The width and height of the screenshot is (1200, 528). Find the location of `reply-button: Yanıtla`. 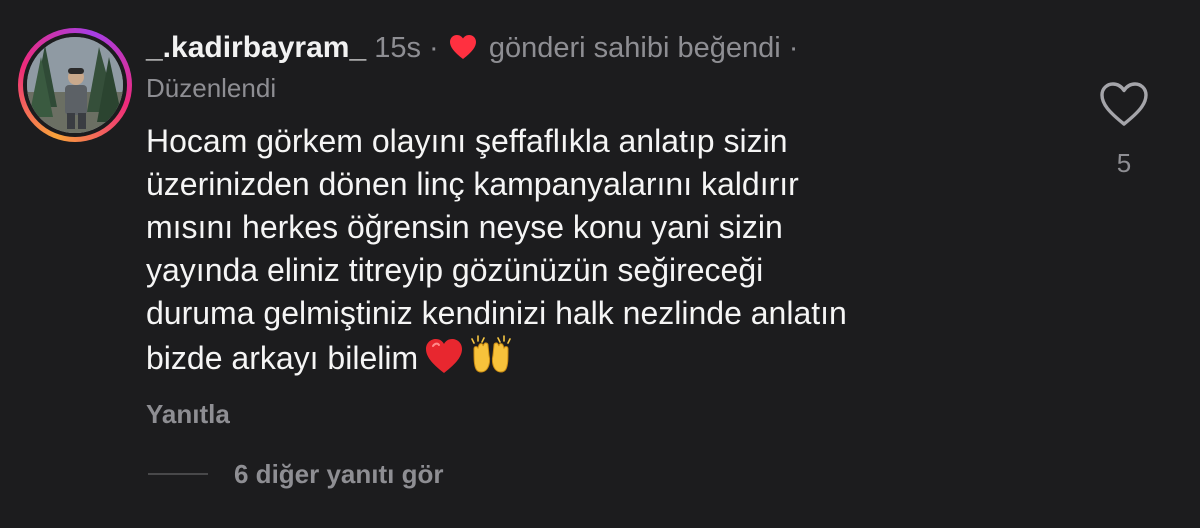

reply-button: Yanıtla is located at coordinates (188, 414).